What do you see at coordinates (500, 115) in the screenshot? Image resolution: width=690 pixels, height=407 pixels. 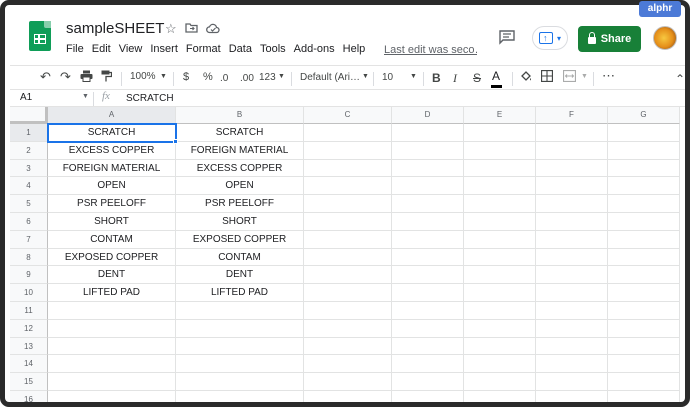 I see `column-header-e: E` at bounding box center [500, 115].